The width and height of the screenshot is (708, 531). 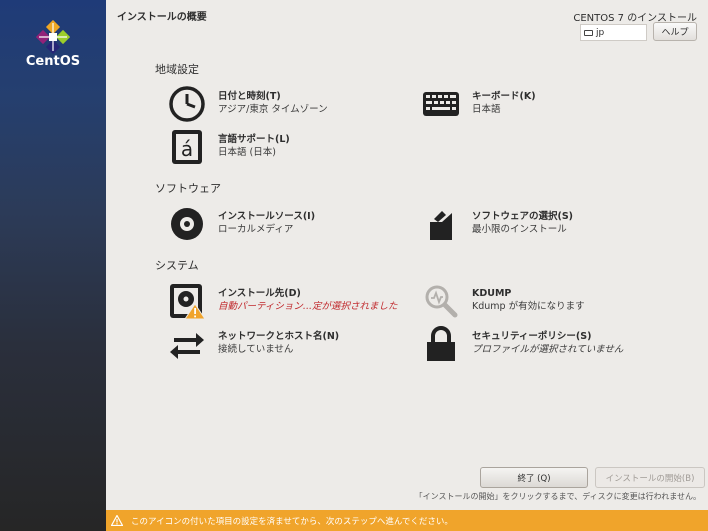 What do you see at coordinates (187, 301) in the screenshot?
I see `harddisk-warning-icon` at bounding box center [187, 301].